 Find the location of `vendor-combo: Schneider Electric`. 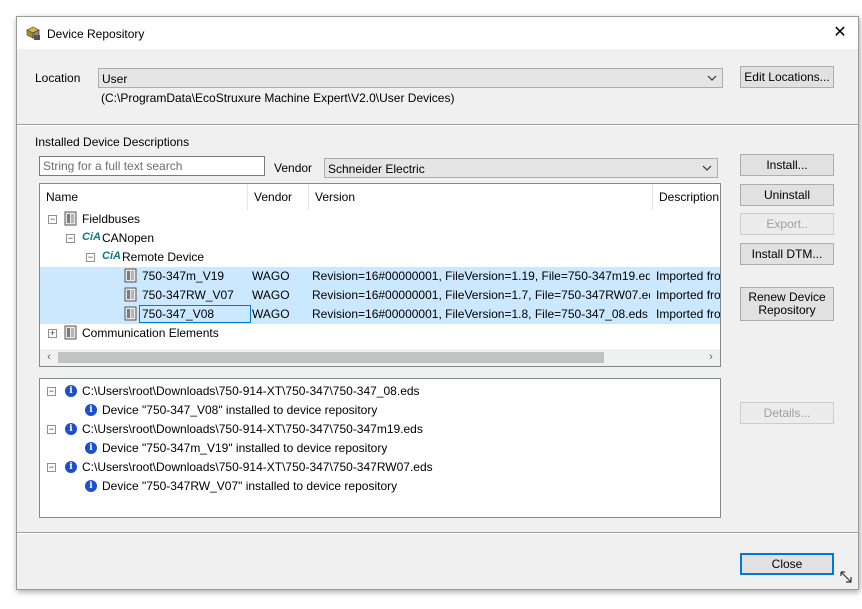

vendor-combo: Schneider Electric is located at coordinates (521, 168).